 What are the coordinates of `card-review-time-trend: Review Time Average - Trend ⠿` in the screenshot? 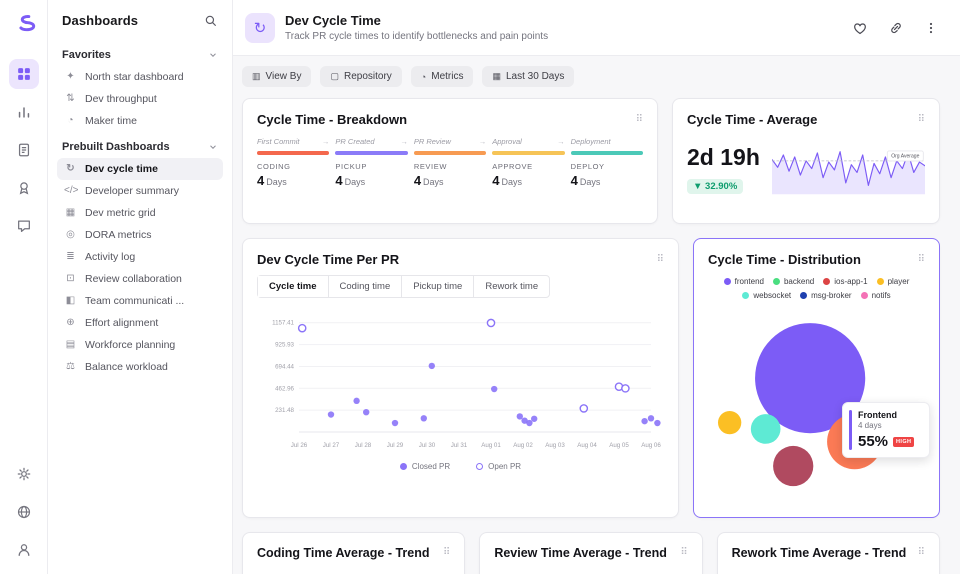 It's located at (591, 553).